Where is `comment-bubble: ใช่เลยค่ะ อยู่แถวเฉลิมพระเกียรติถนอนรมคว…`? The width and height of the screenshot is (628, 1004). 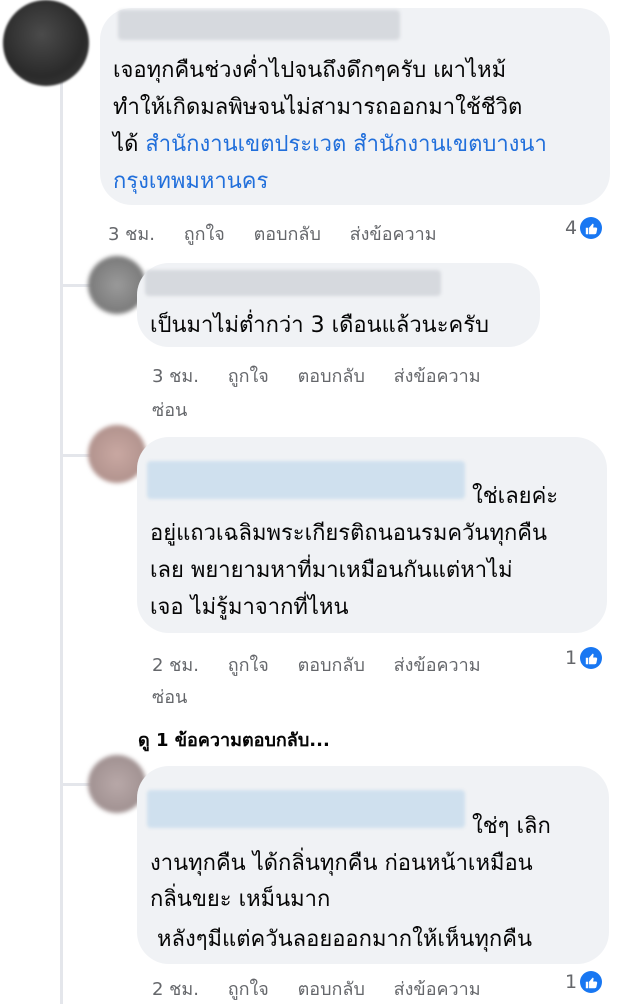 comment-bubble: ใช่เลยค่ะ อยู่แถวเฉลิมพระเกียรติถนอนรมคว… is located at coordinates (372, 535).